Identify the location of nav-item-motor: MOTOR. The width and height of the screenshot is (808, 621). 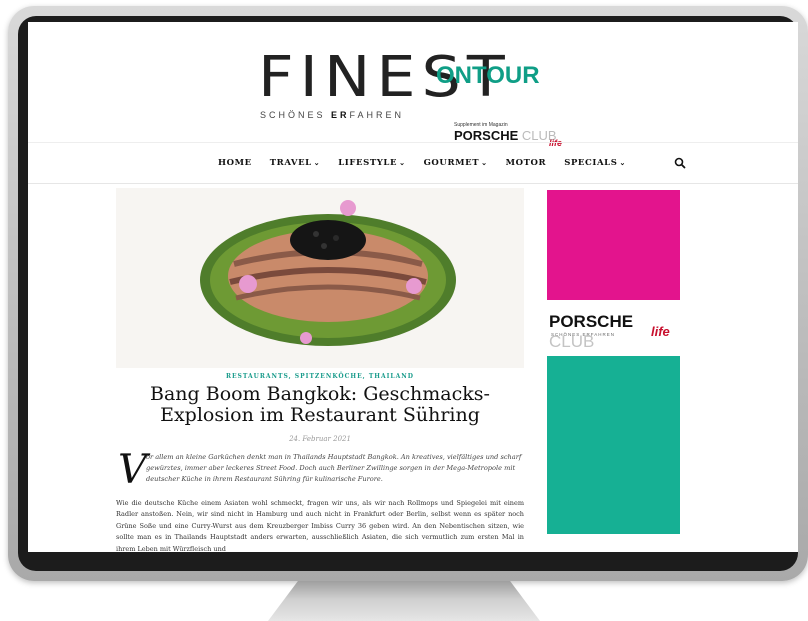
(526, 163).